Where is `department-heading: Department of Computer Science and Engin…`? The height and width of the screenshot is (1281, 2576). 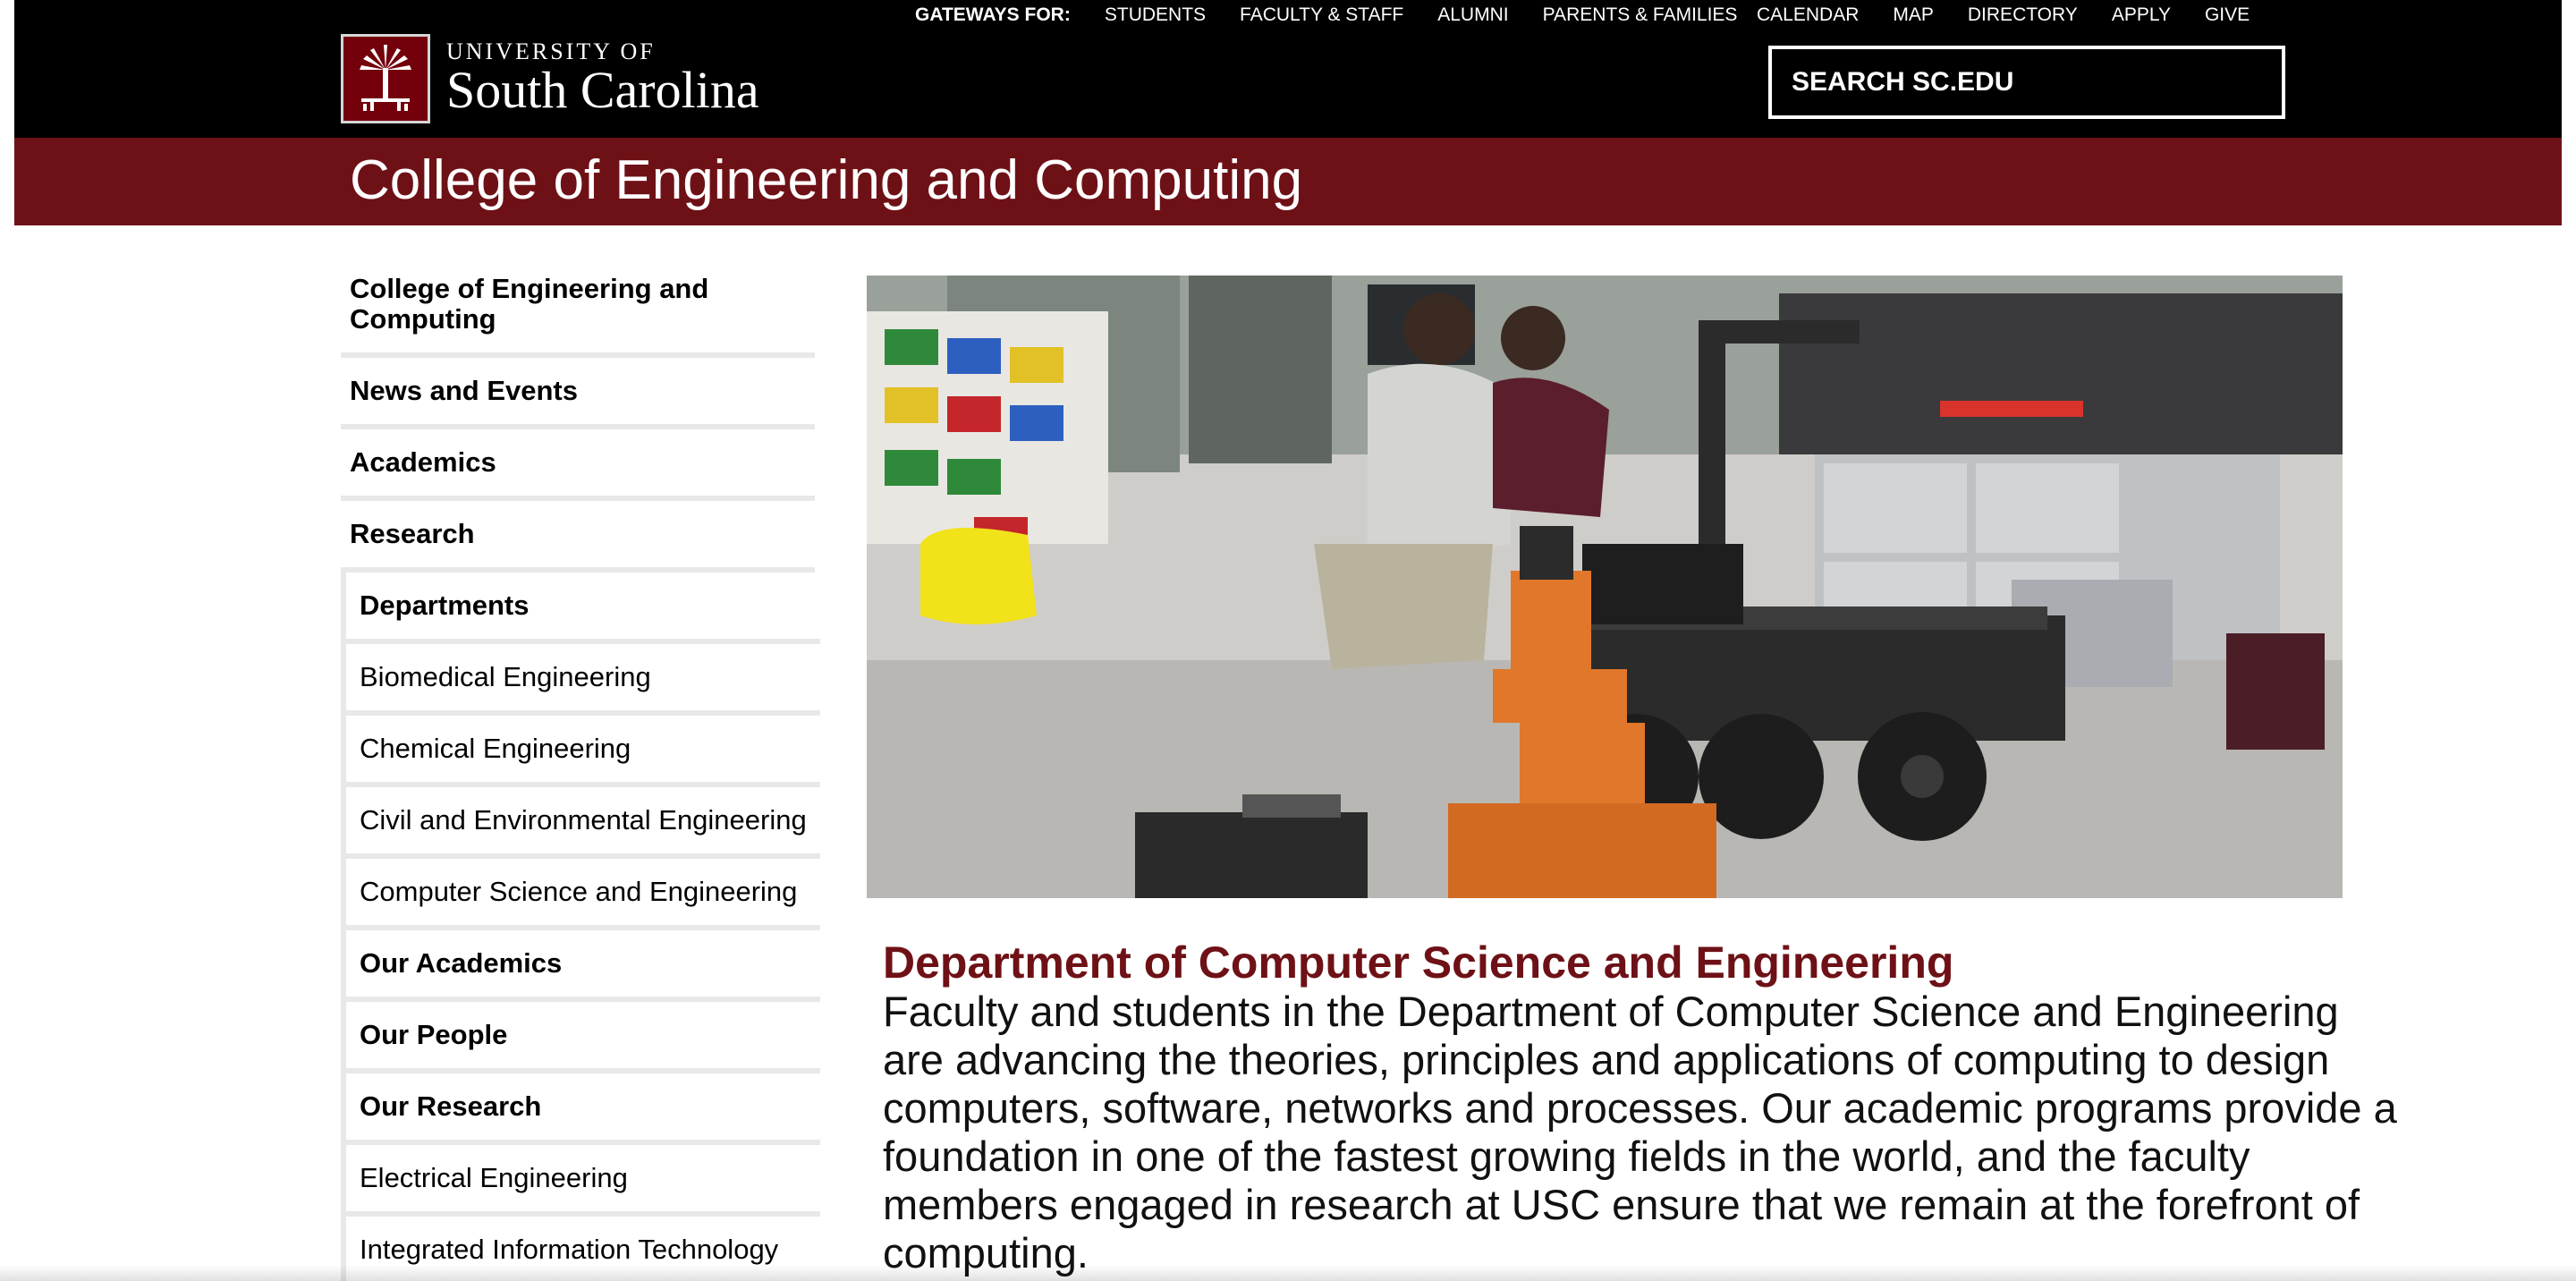
department-heading: Department of Computer Science and Engin… is located at coordinates (1418, 962).